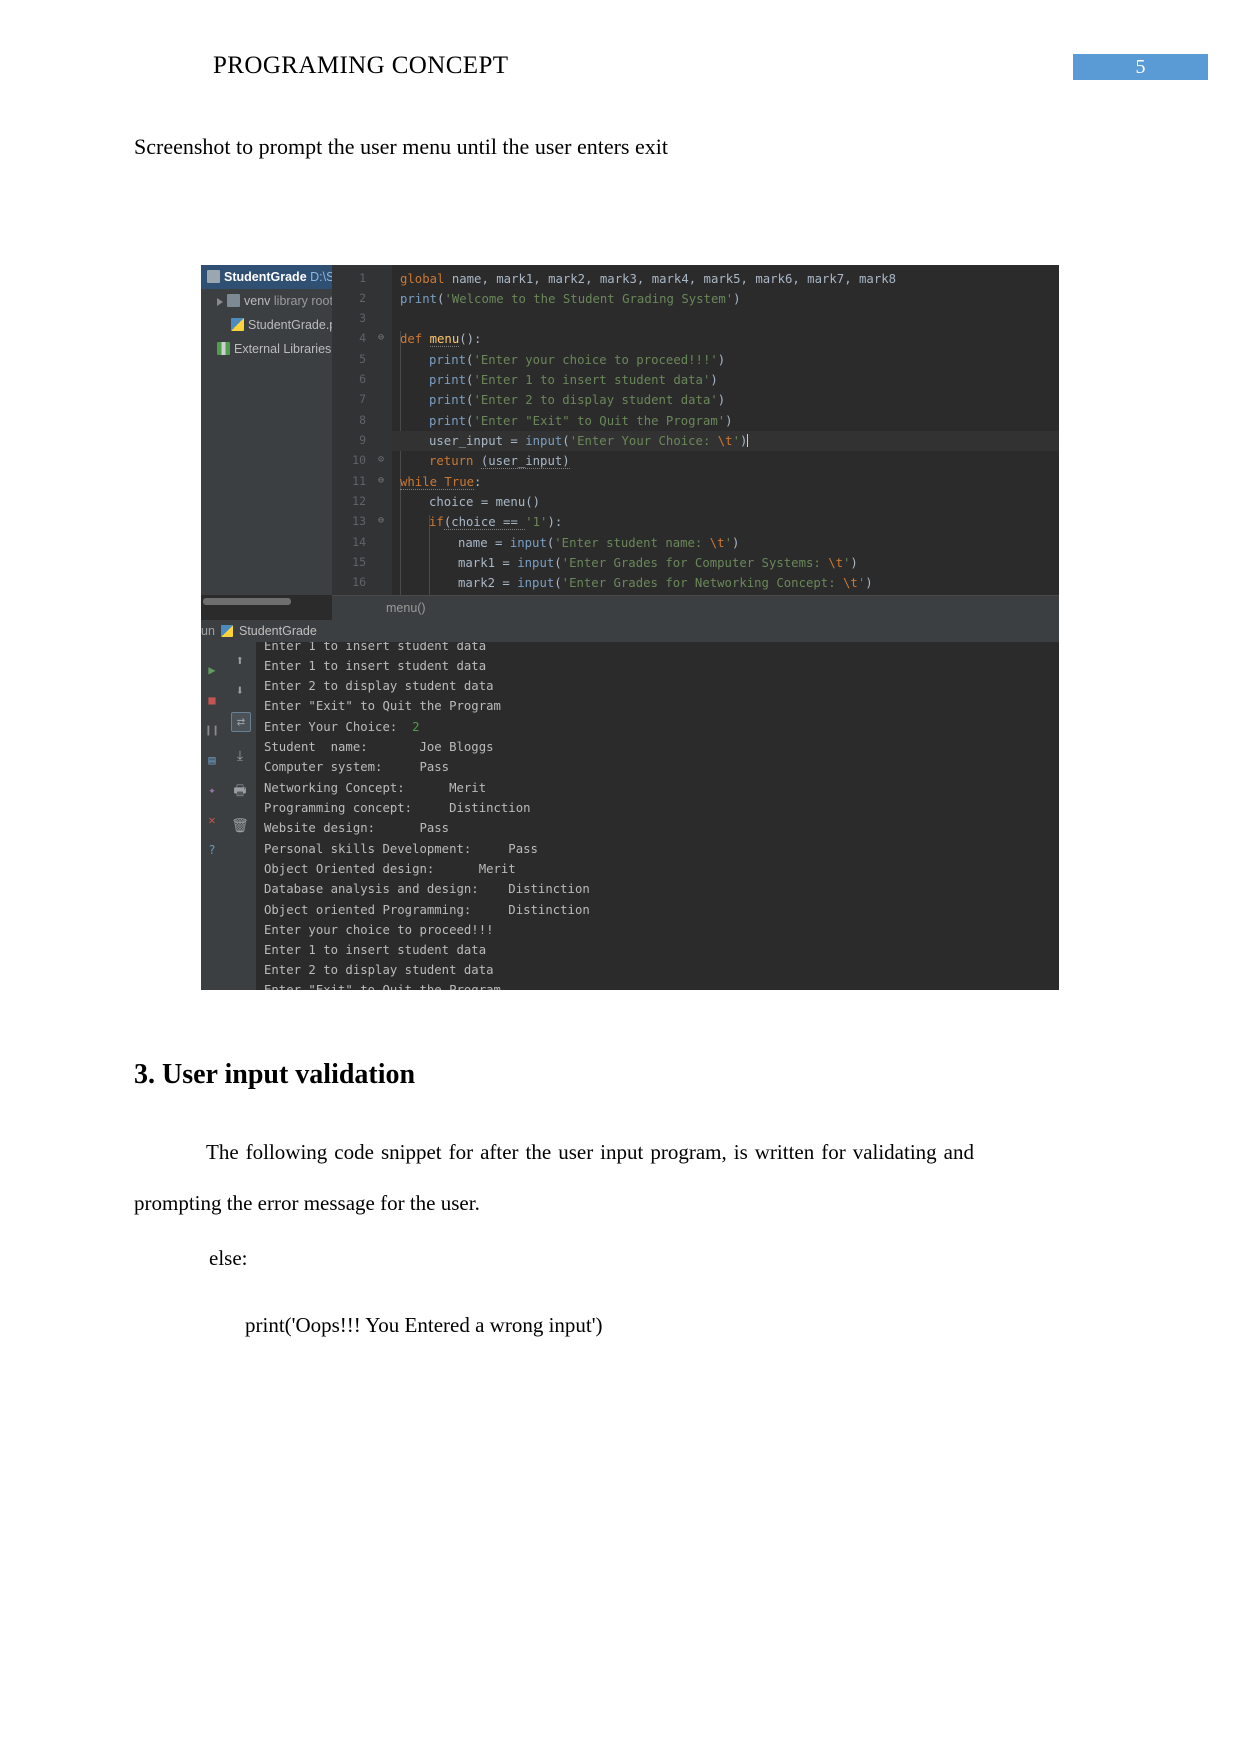  I want to click on code-line-13: if(choice == '1'):, so click(496, 522).